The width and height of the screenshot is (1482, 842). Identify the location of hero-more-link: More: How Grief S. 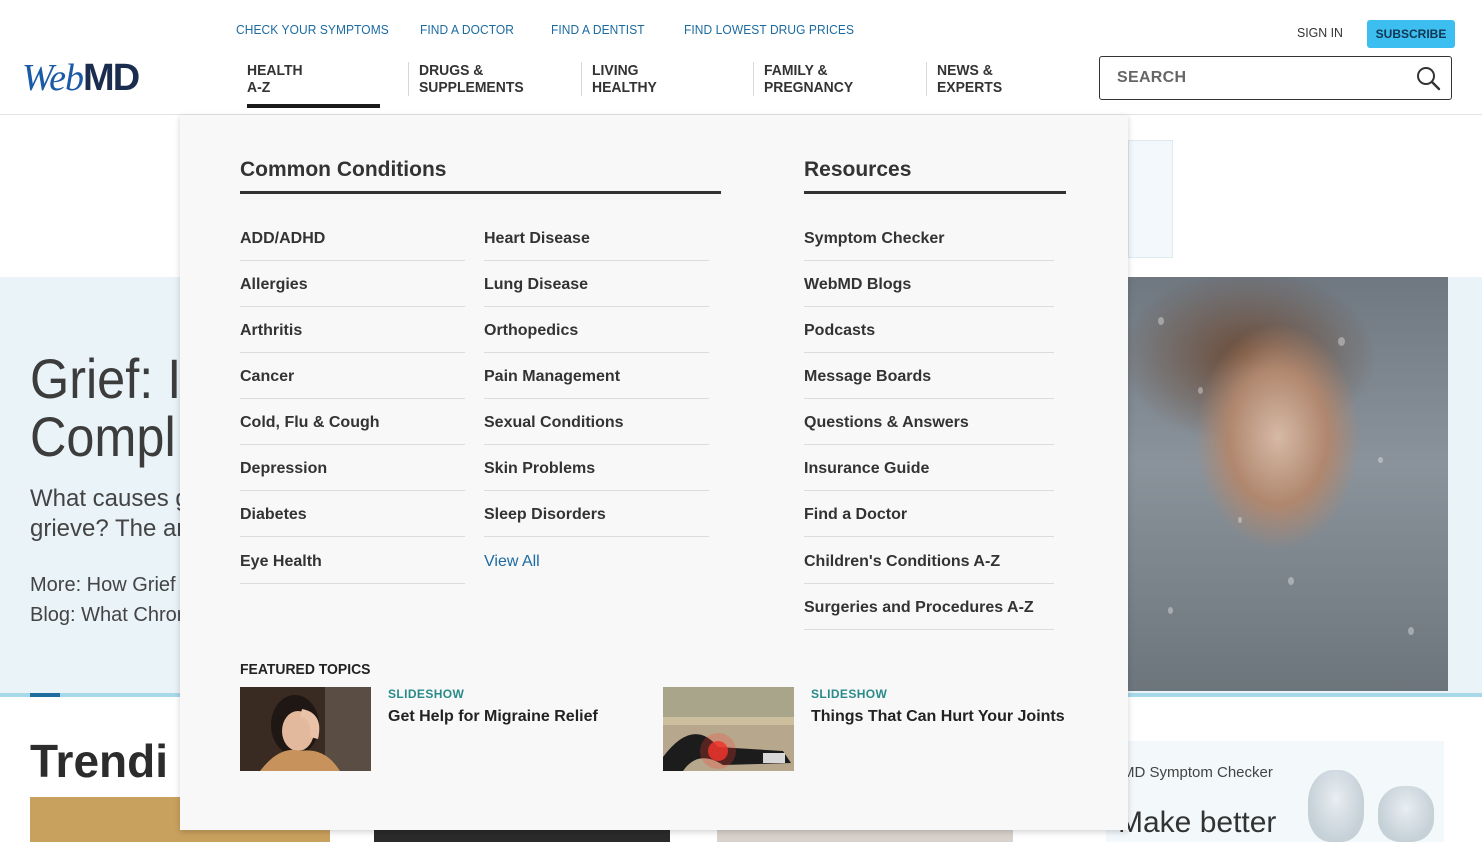
(112, 585).